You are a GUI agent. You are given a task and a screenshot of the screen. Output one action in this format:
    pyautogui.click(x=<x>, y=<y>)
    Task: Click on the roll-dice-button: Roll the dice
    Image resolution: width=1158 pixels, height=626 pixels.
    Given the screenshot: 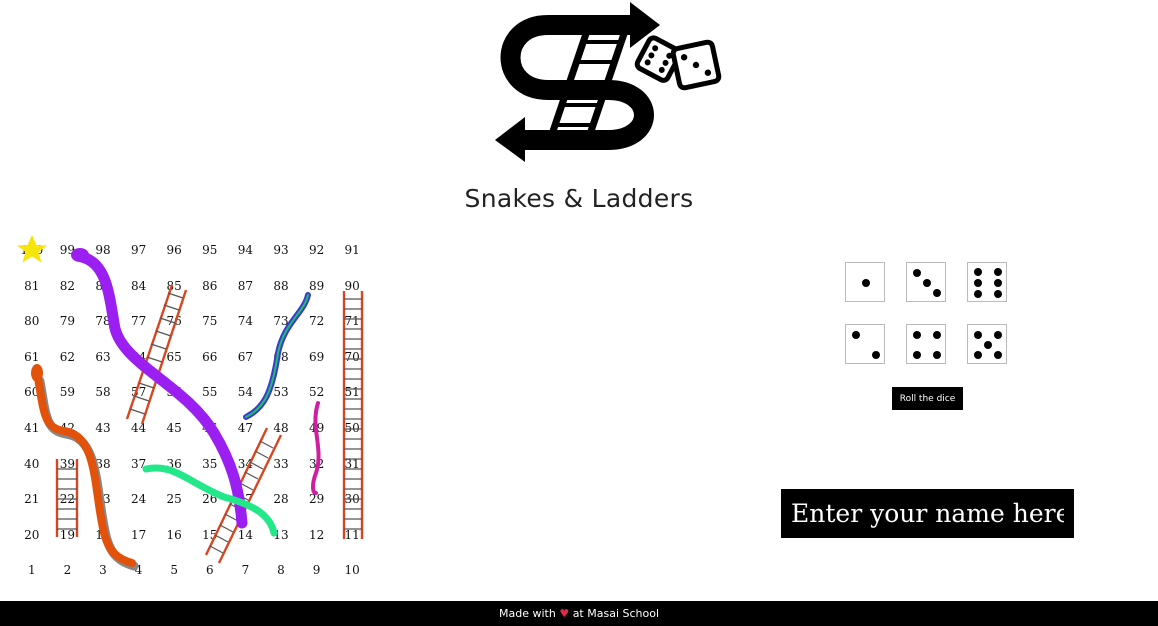 What is the action you would take?
    pyautogui.click(x=927, y=398)
    